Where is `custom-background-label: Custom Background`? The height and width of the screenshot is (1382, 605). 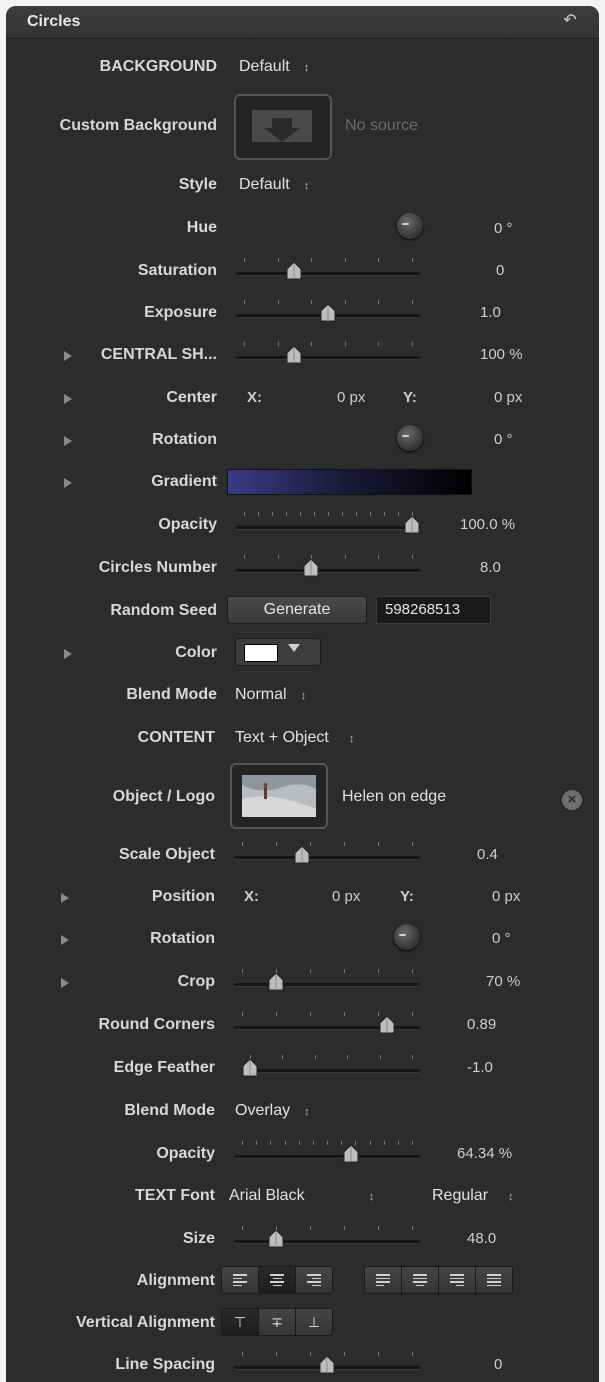
custom-background-label: Custom Background is located at coordinates (138, 125).